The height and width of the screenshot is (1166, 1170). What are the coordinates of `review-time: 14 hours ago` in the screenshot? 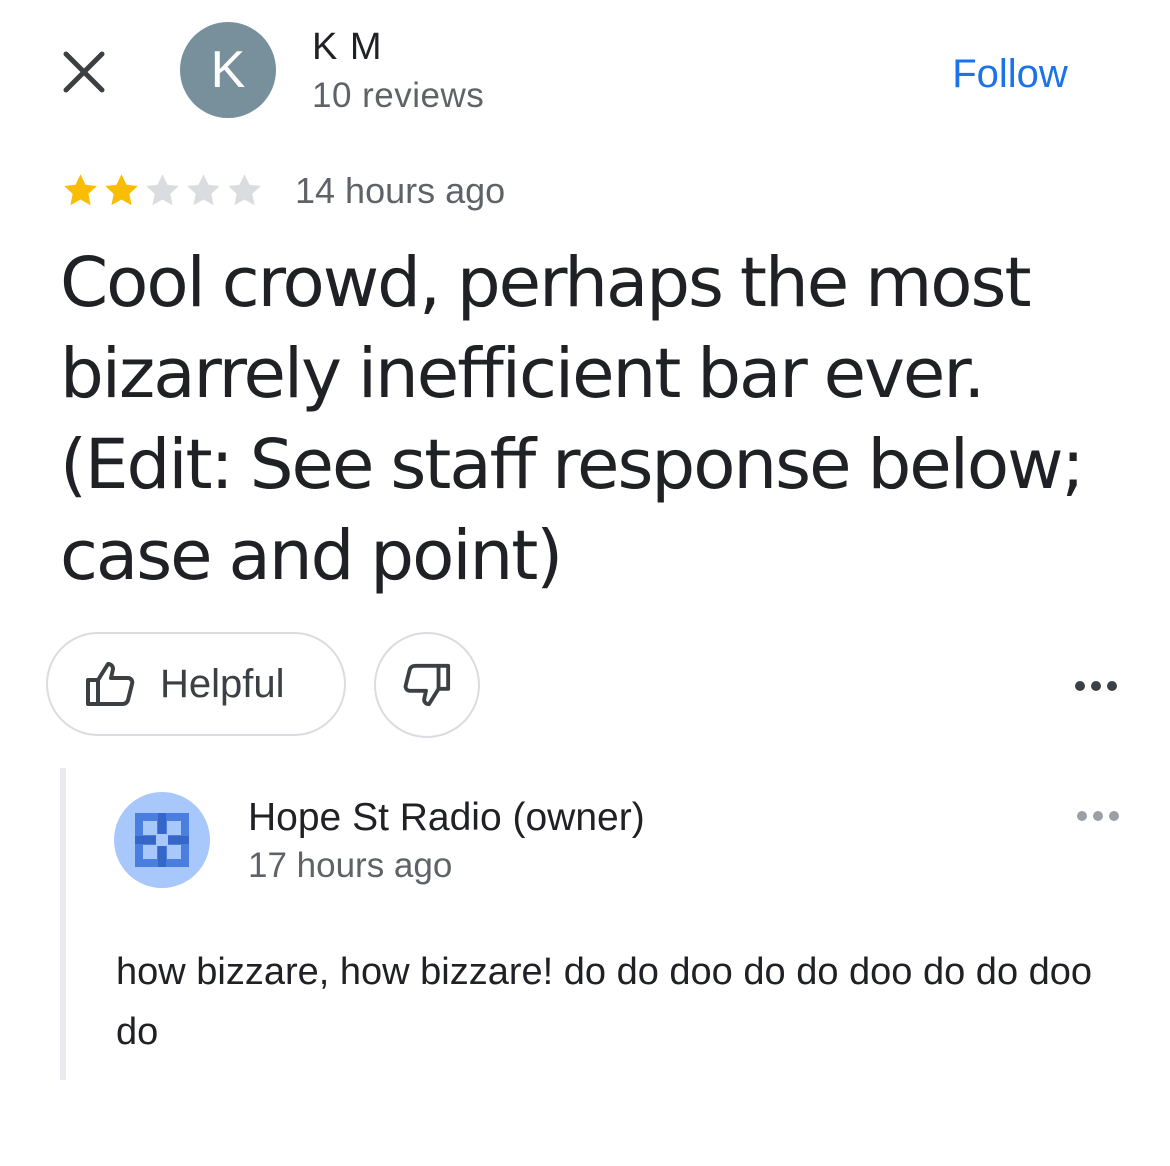 It's located at (400, 190).